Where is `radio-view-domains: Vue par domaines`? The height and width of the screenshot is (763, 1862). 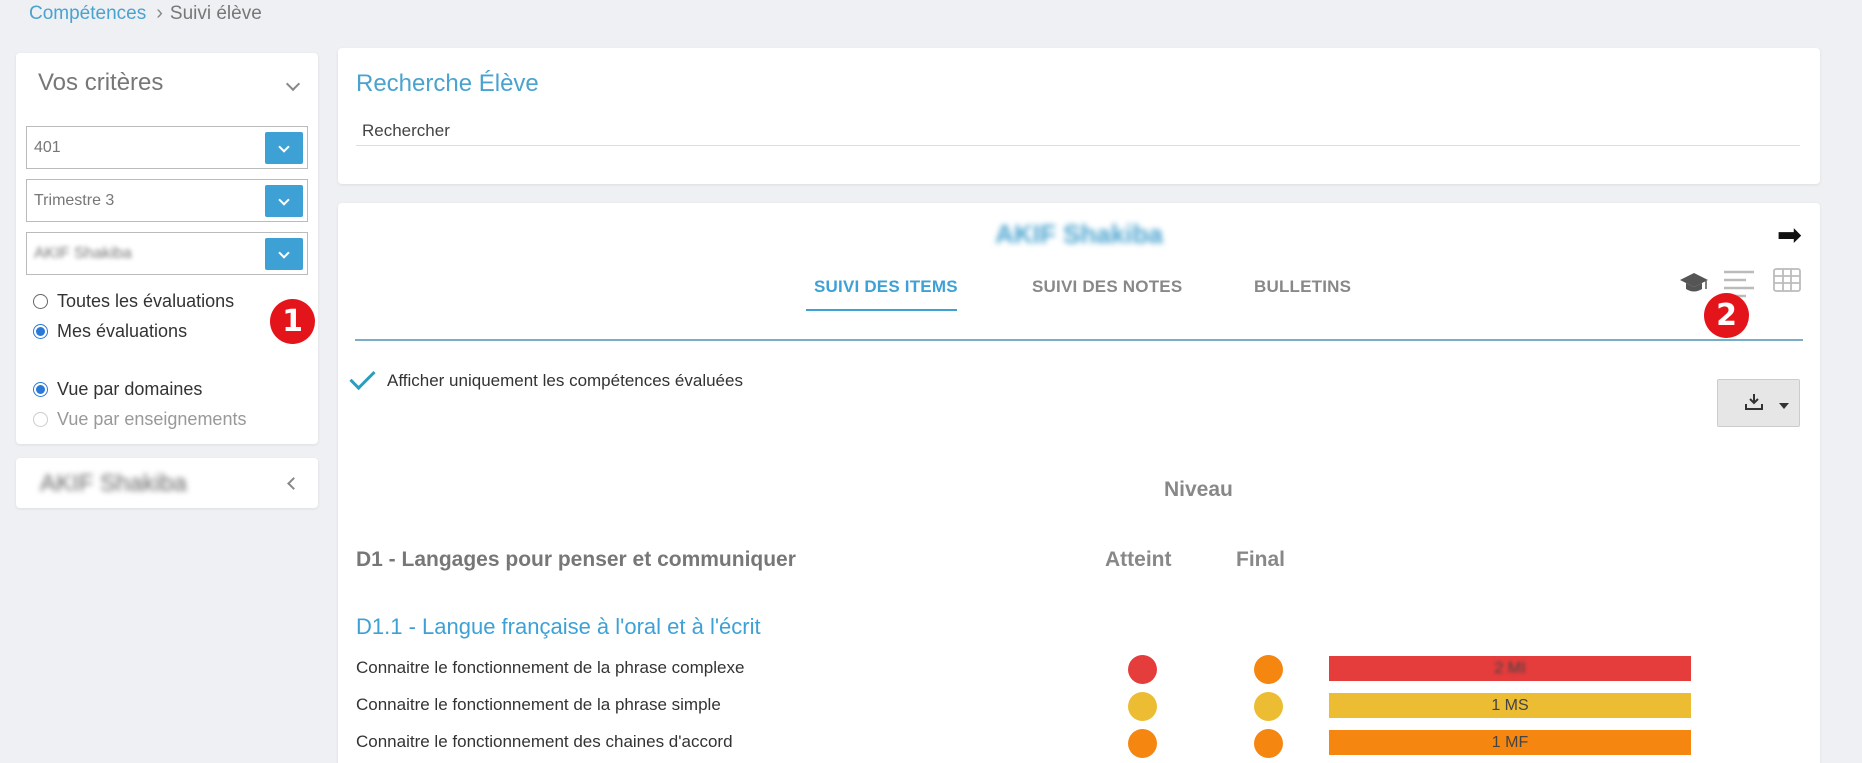
radio-view-domains: Vue par domaines is located at coordinates (117, 389).